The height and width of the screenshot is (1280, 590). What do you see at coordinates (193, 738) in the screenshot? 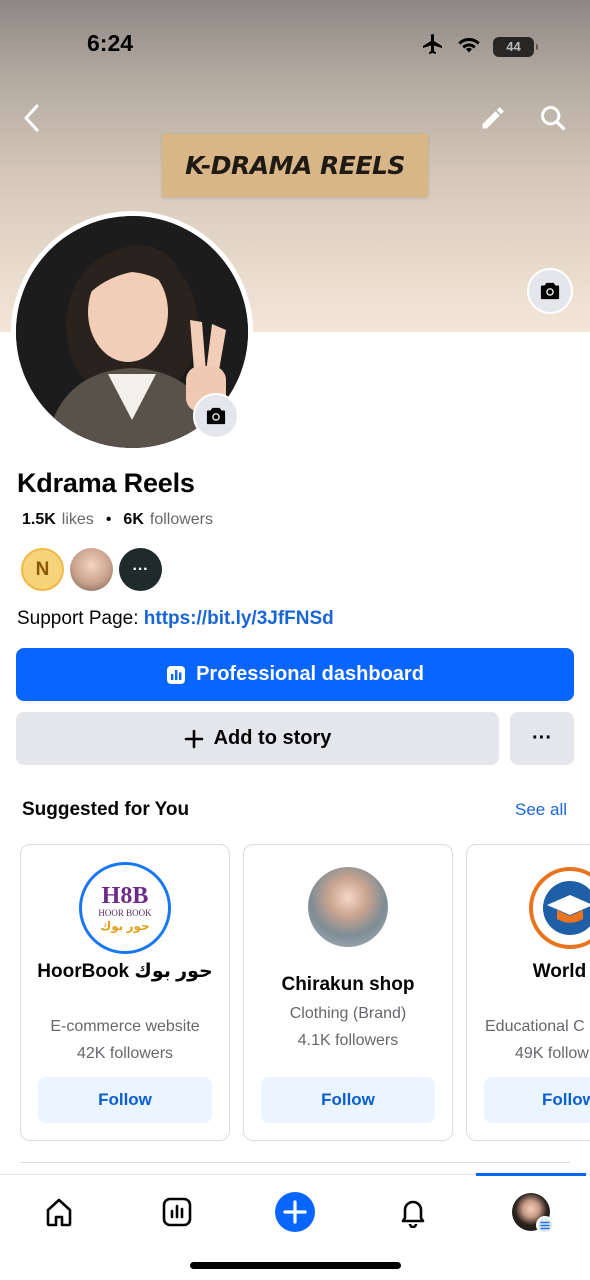
I see `plus-icon` at bounding box center [193, 738].